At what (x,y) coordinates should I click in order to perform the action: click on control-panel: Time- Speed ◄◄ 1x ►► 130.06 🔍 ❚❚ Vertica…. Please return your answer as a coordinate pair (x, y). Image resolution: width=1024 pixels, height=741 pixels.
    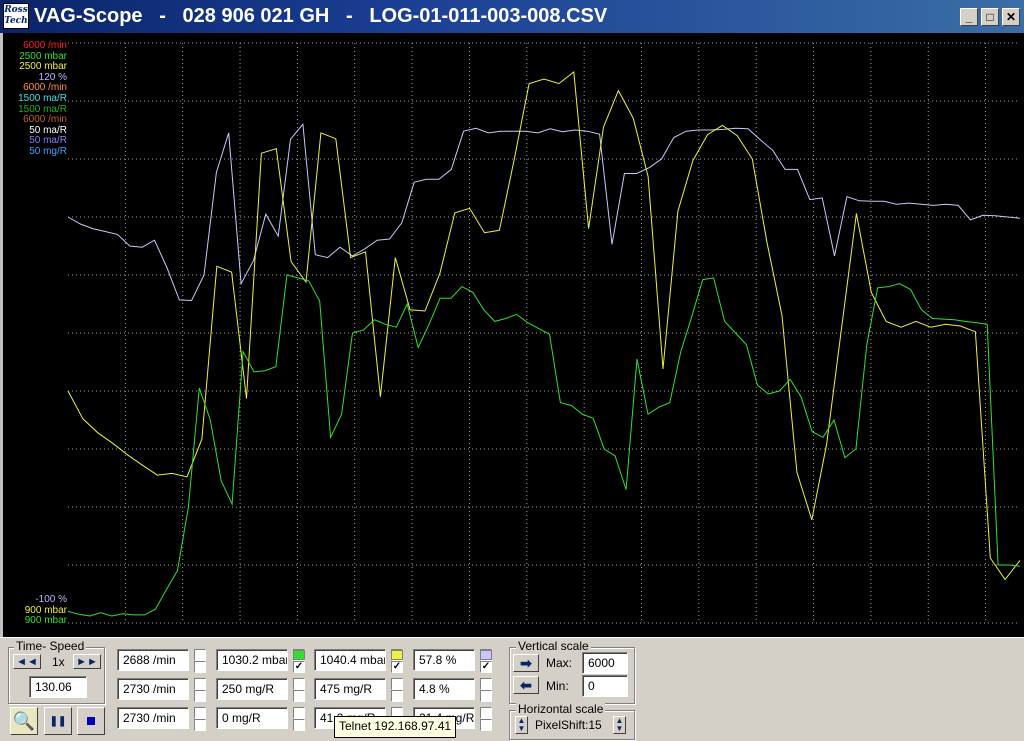
    Looking at the image, I should click on (512, 689).